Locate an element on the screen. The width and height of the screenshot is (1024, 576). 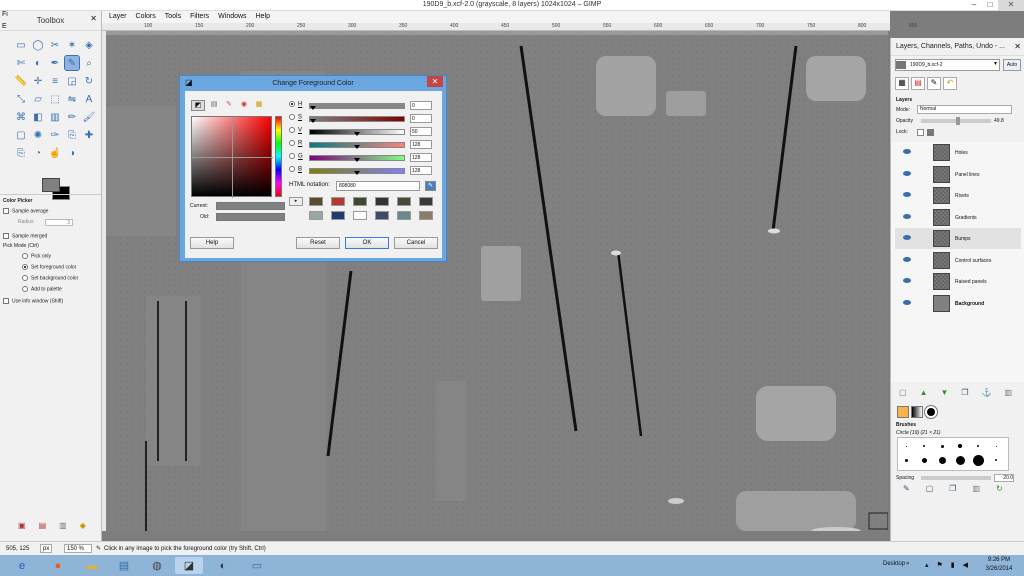
gimp-selector-icon: ◩ is located at coordinates (198, 105).